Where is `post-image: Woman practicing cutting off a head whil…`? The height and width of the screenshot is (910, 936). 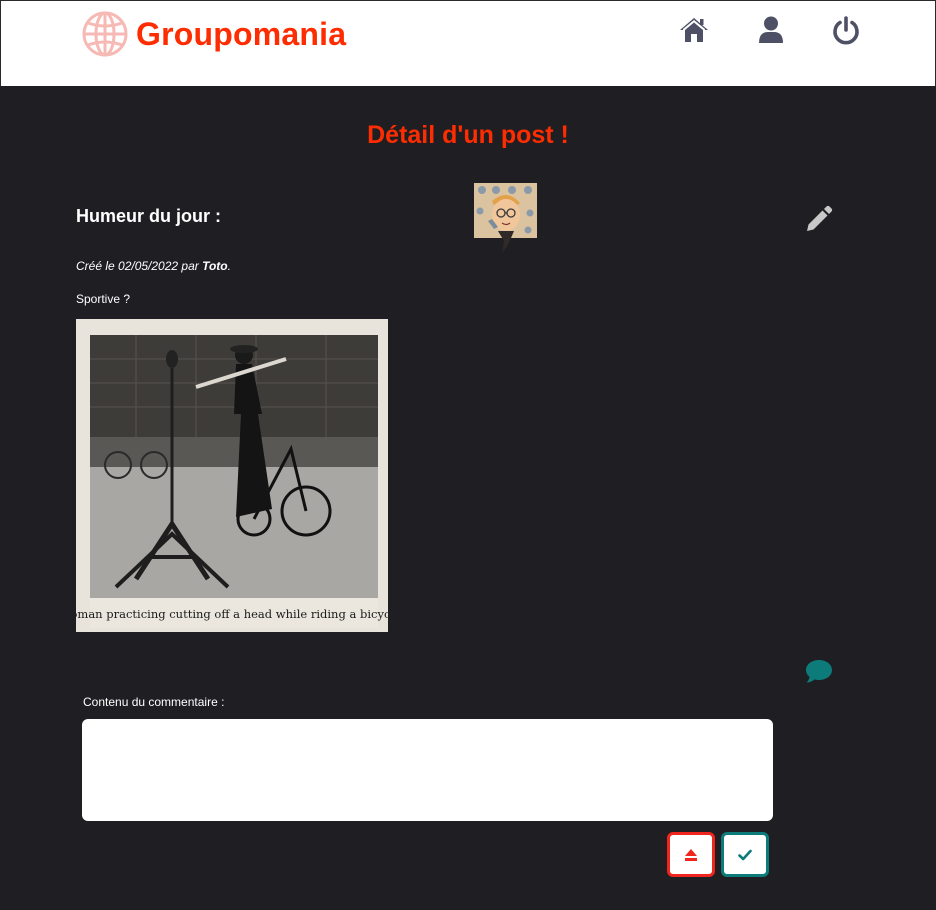 post-image: Woman practicing cutting off a head whil… is located at coordinates (232, 475).